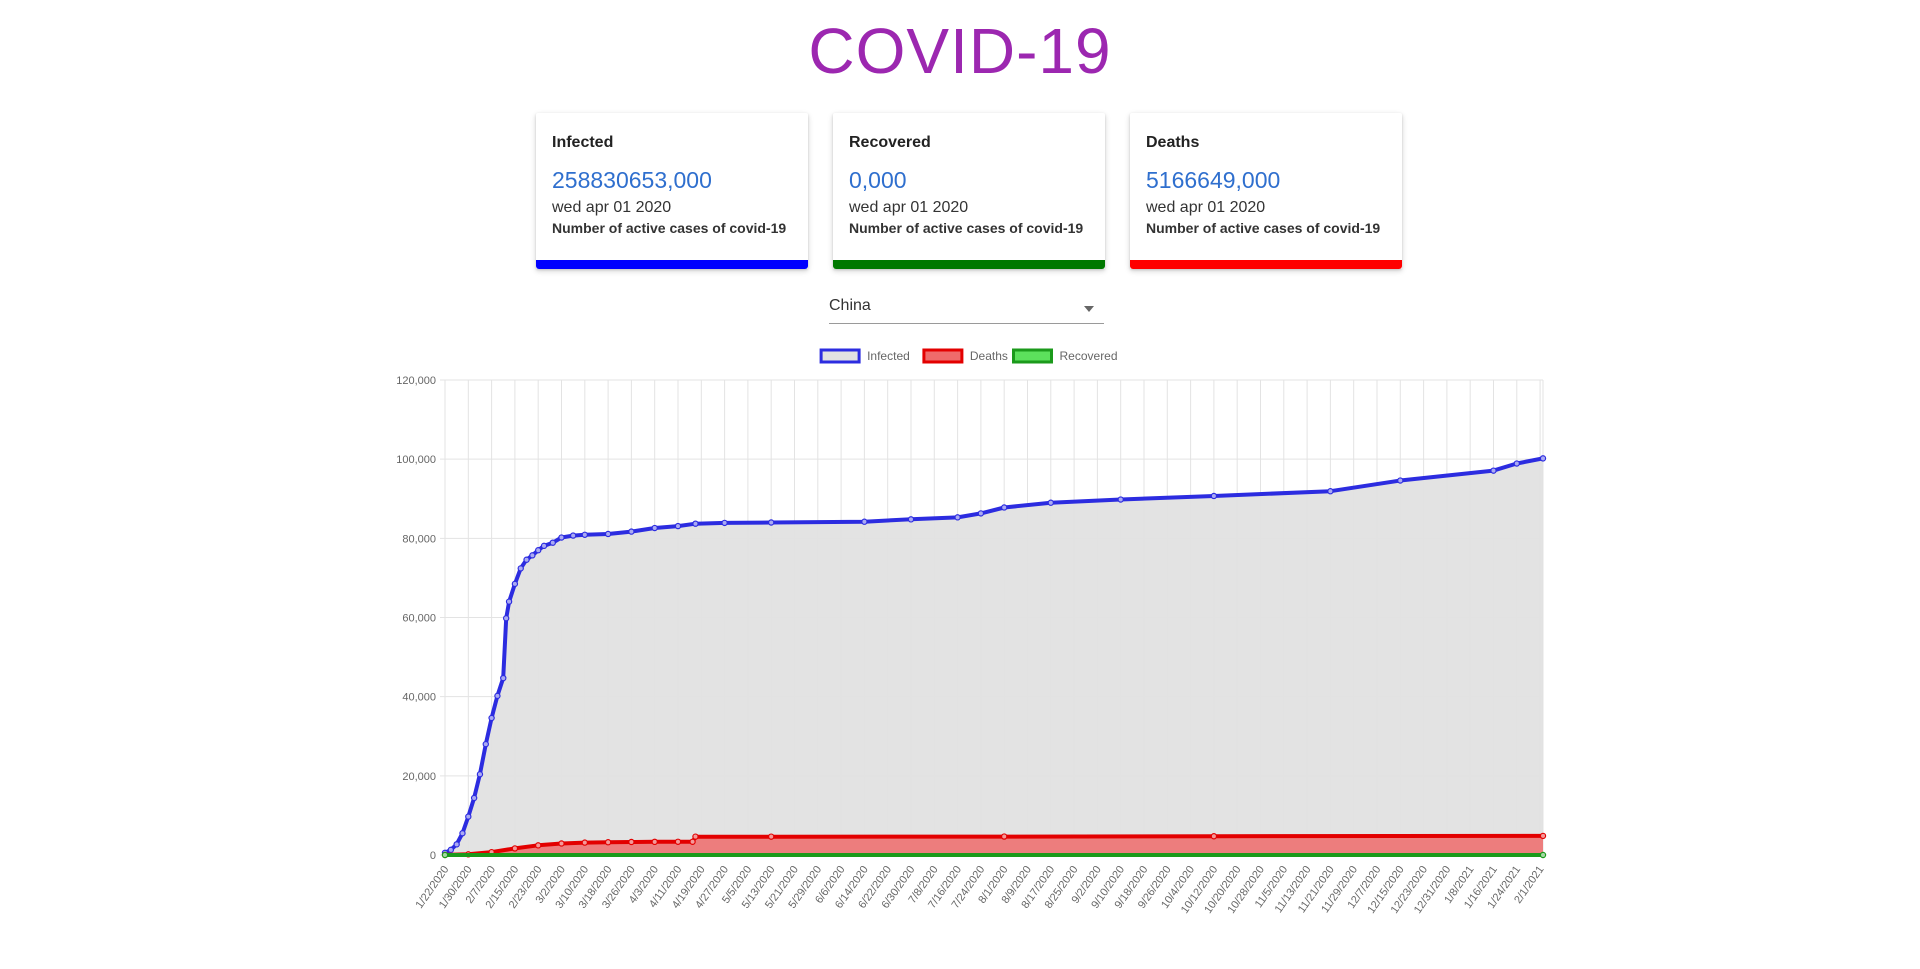 The height and width of the screenshot is (969, 1920). Describe the element at coordinates (840, 356) in the screenshot. I see `infected-legend-swatch` at that location.